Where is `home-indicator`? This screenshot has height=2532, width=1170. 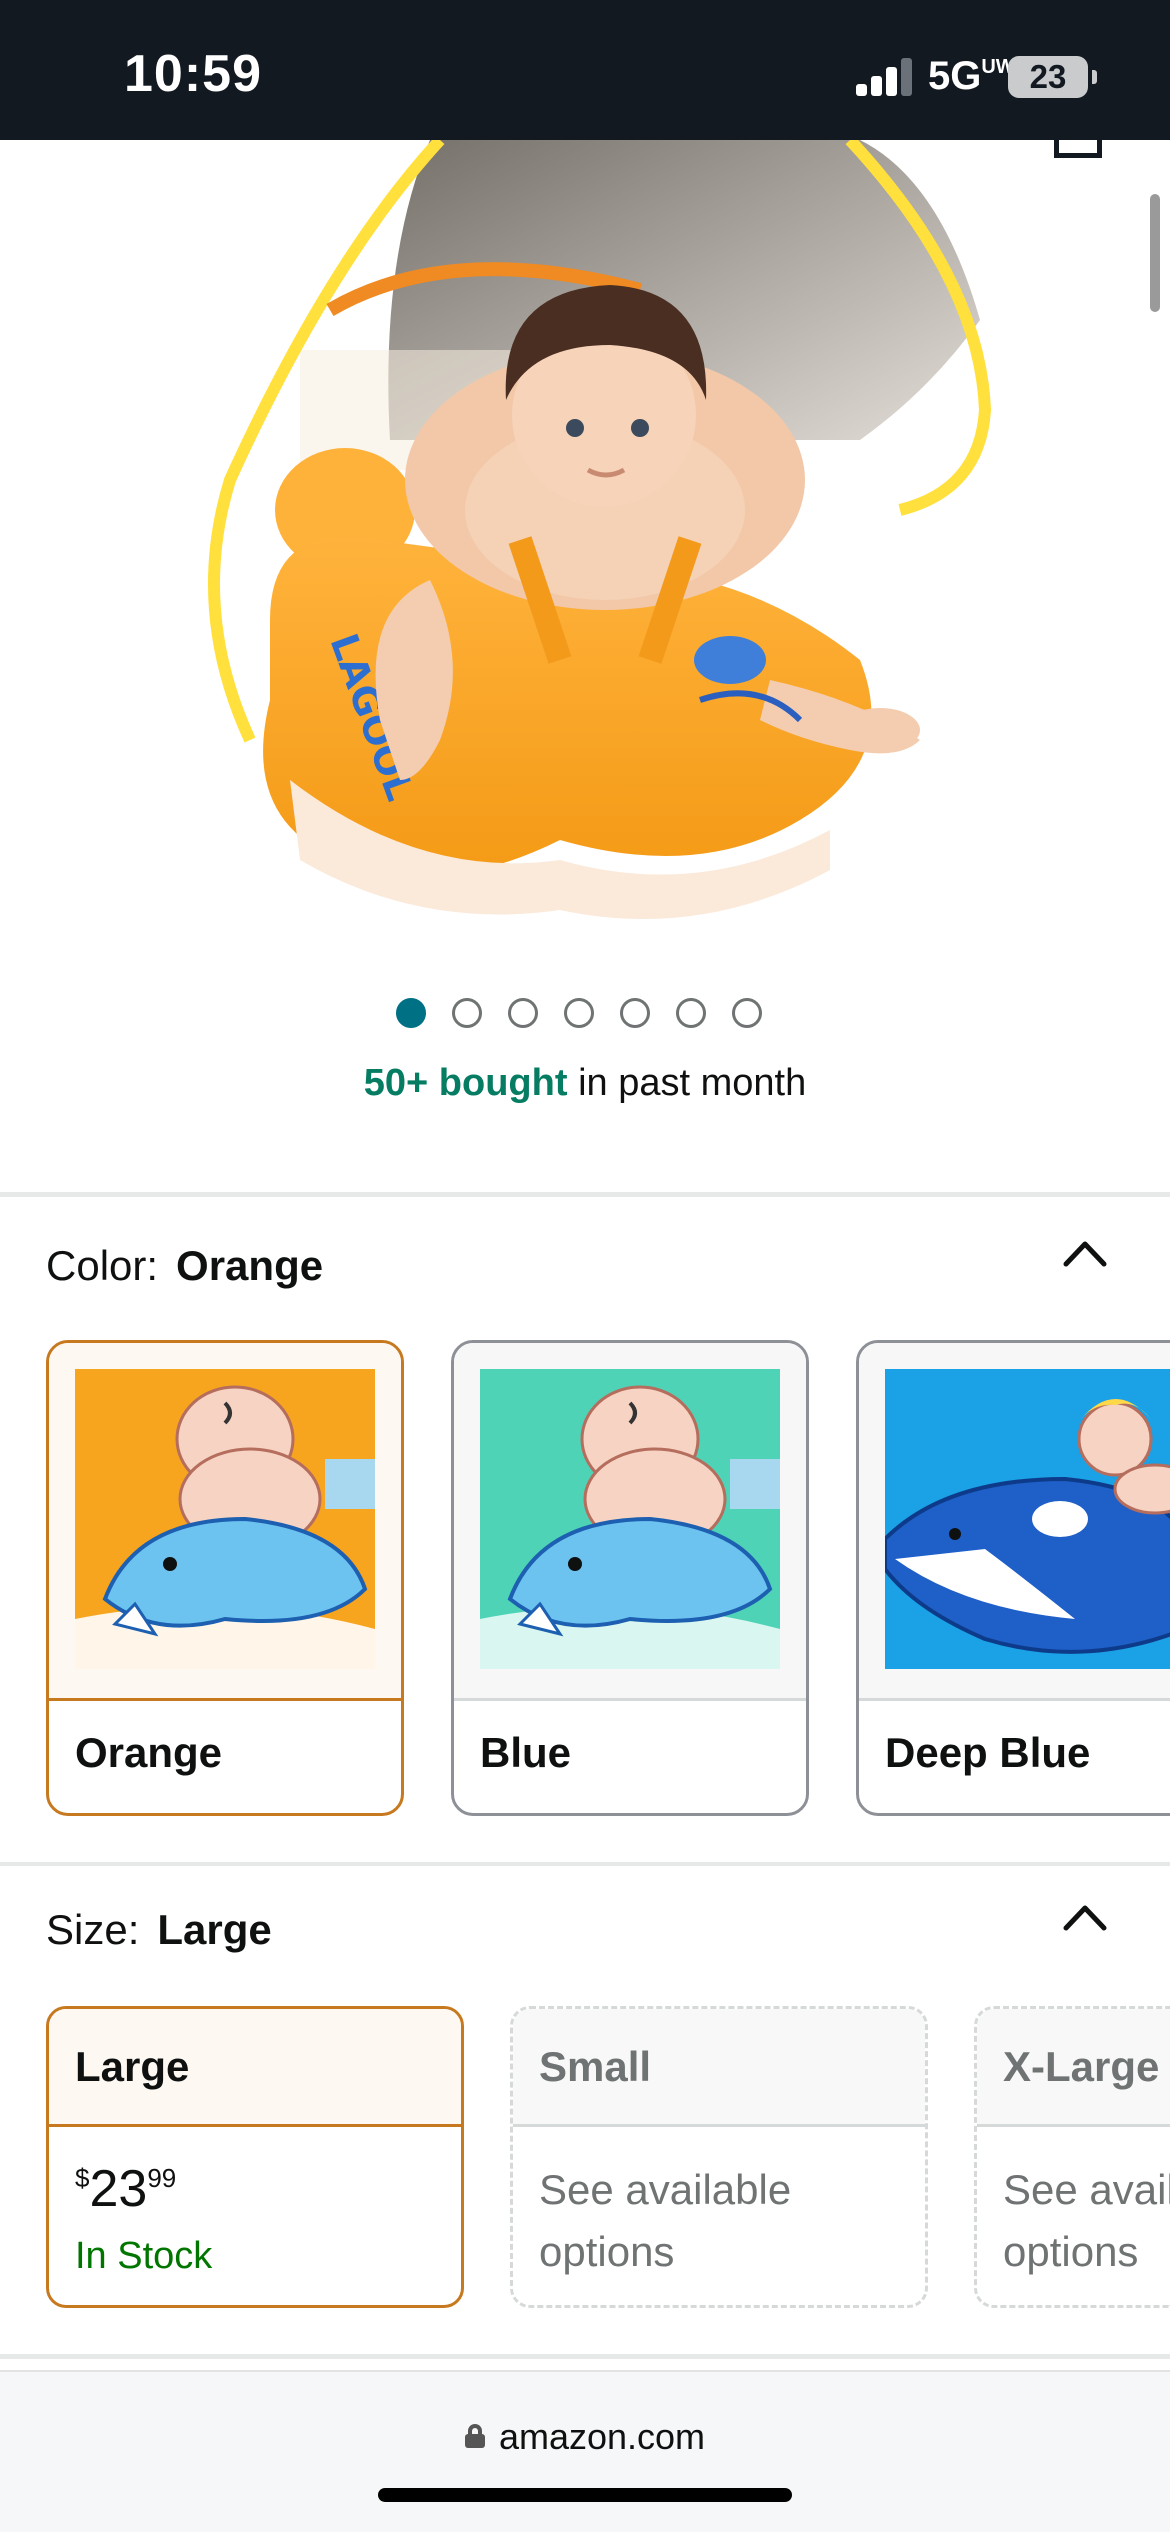
home-indicator is located at coordinates (585, 2495).